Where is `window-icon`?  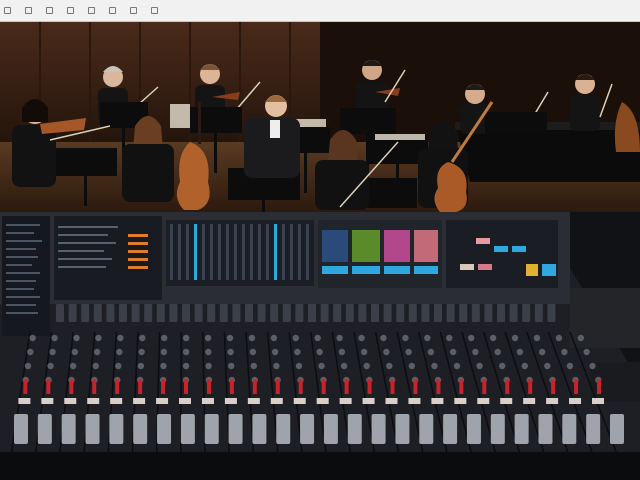
window-icon is located at coordinates (112, 10).